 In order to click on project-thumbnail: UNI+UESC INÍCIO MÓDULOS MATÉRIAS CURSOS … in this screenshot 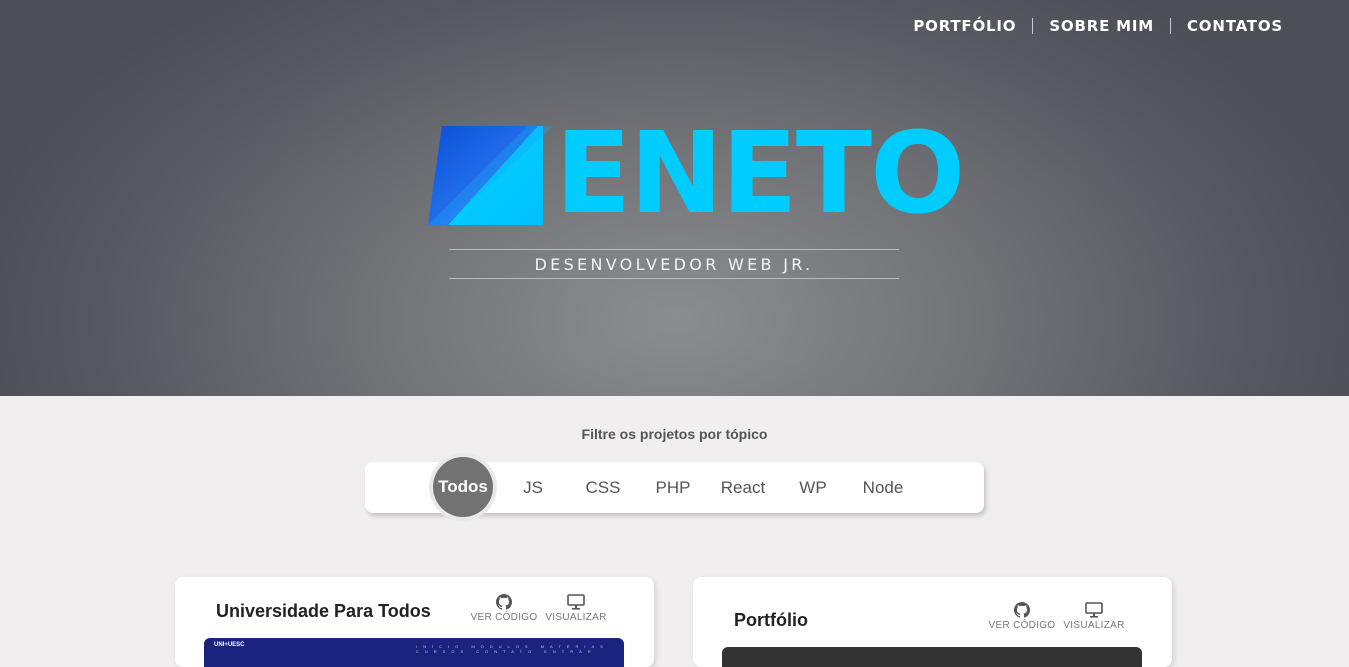, I will do `click(414, 652)`.